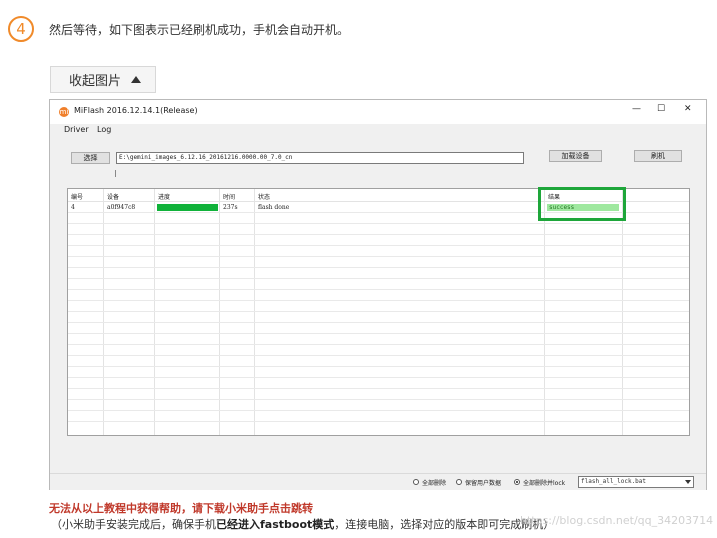 This screenshot has height=538, width=717. Describe the element at coordinates (661, 109) in the screenshot. I see `maximize-button: ☐` at that location.